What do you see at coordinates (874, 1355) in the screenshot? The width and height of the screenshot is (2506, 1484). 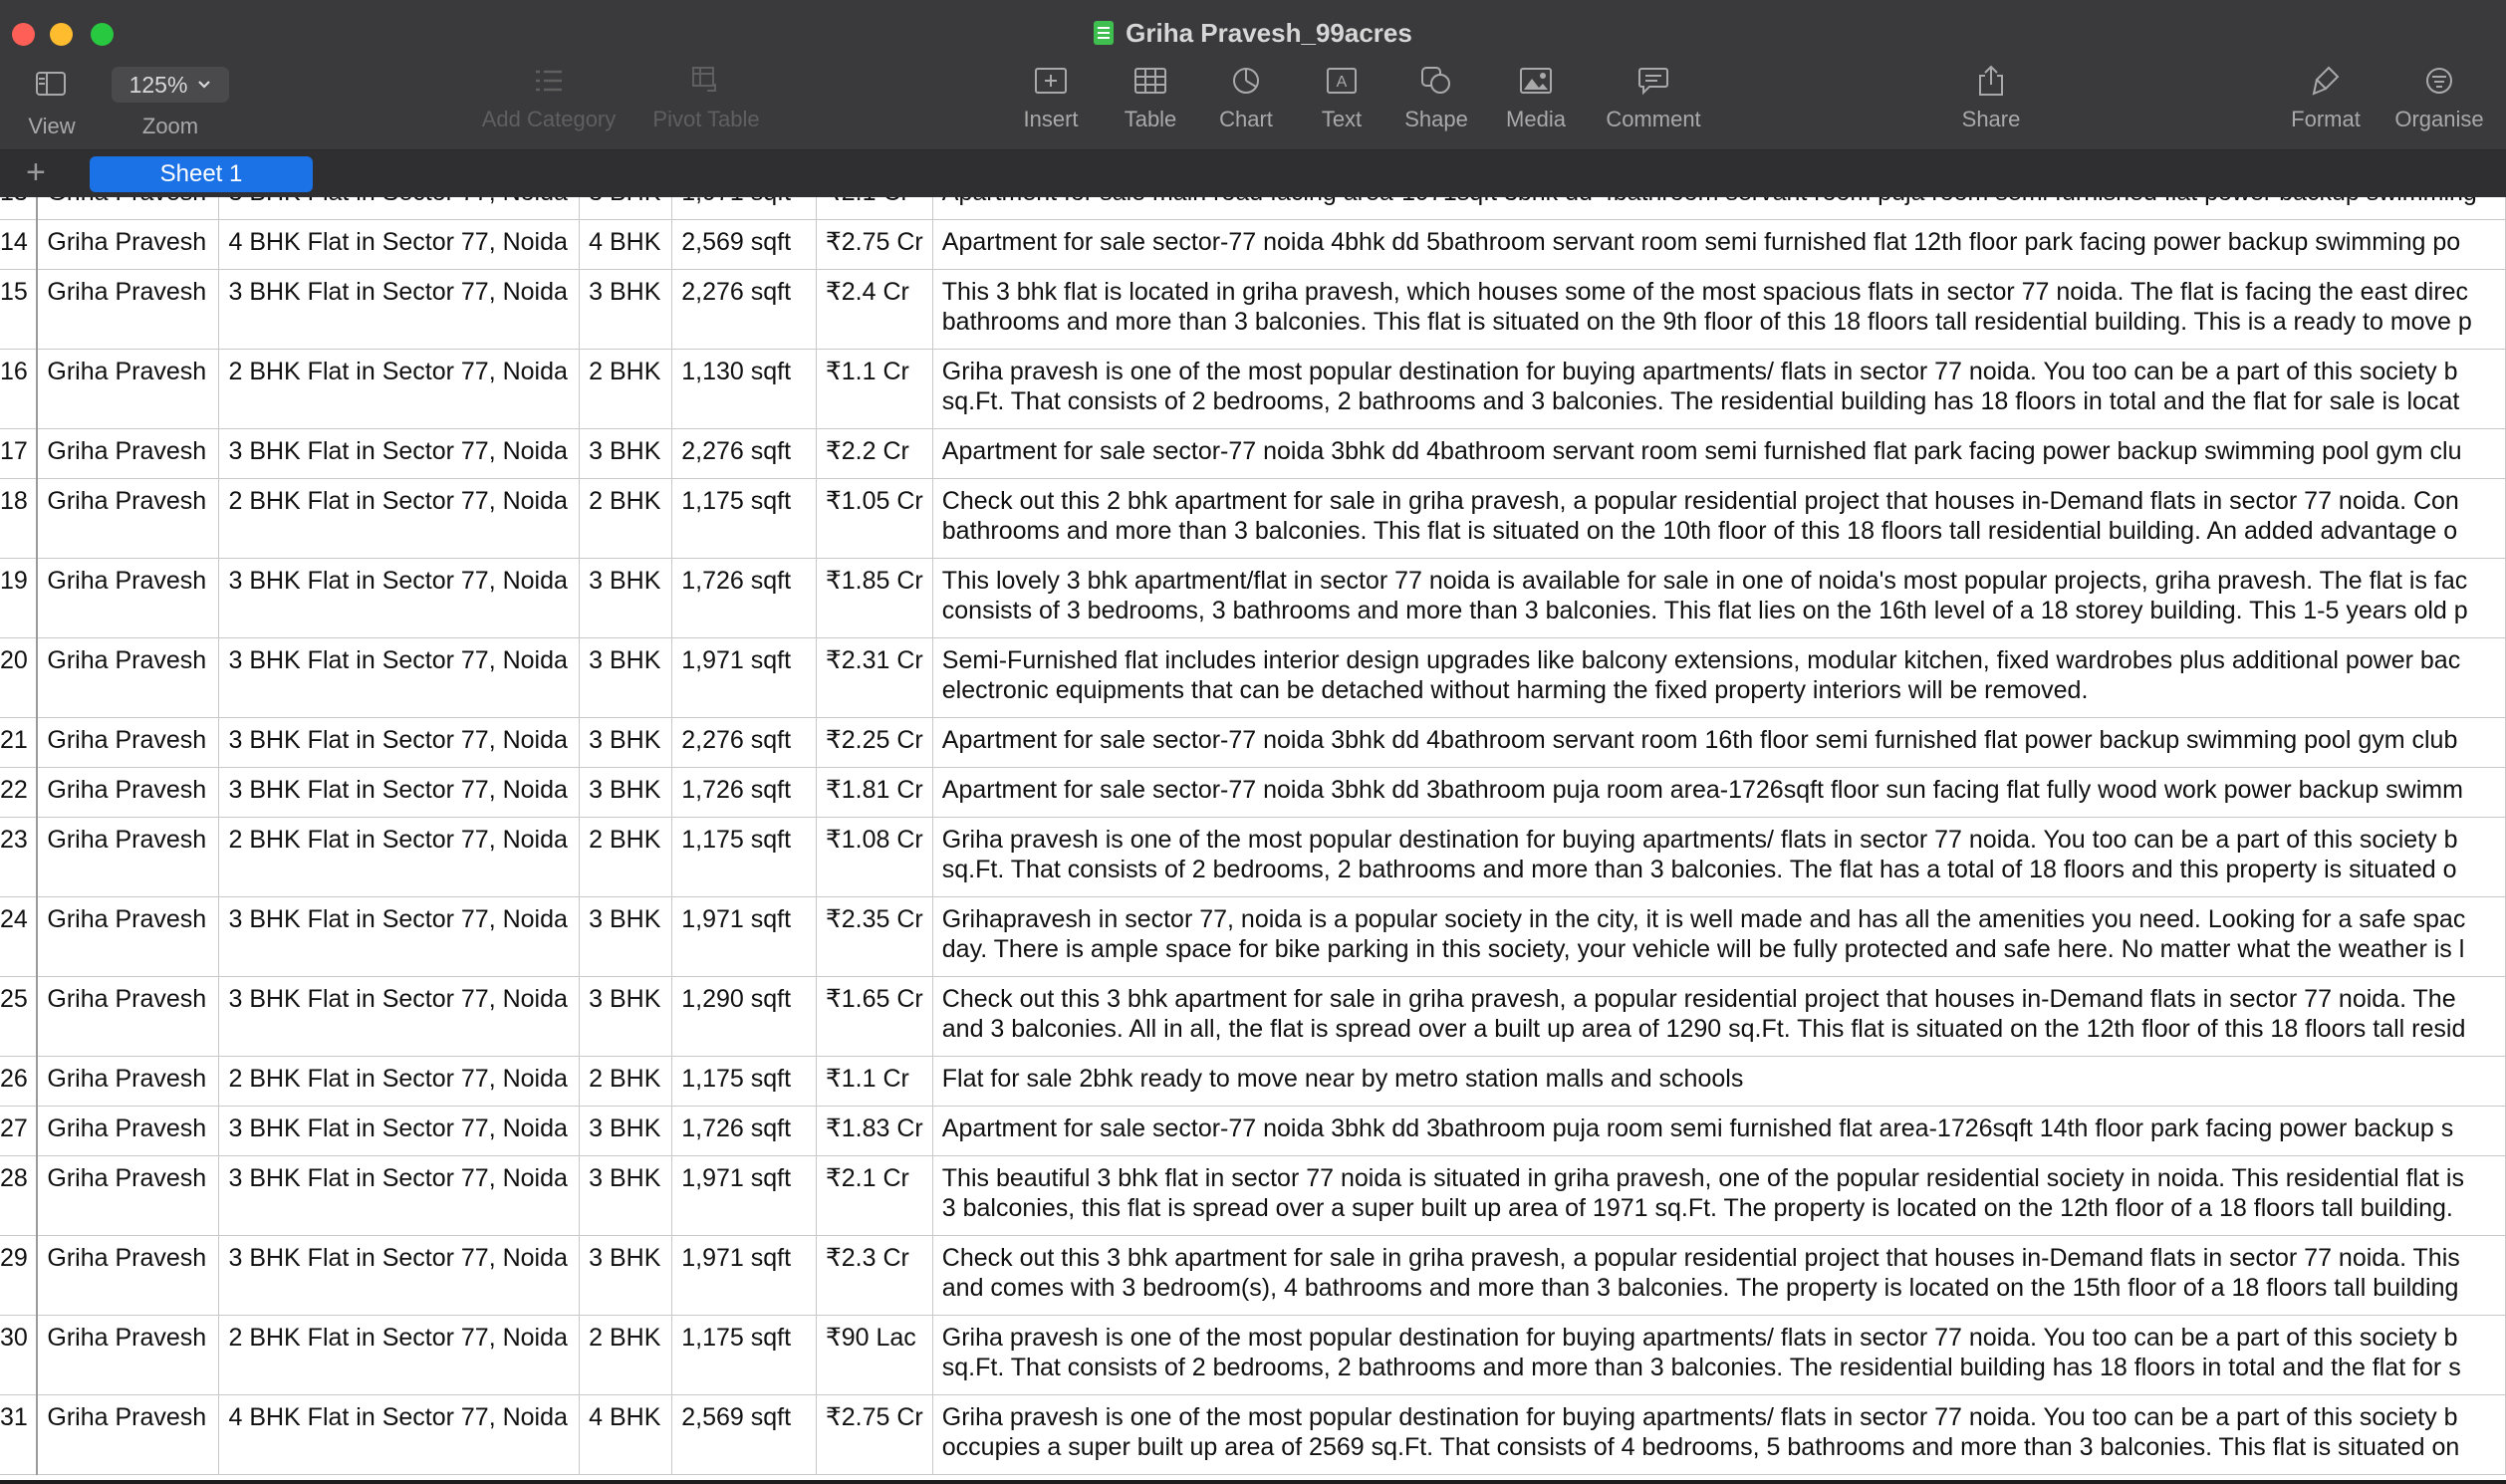 I see `price-cell: ₹90 Lac` at bounding box center [874, 1355].